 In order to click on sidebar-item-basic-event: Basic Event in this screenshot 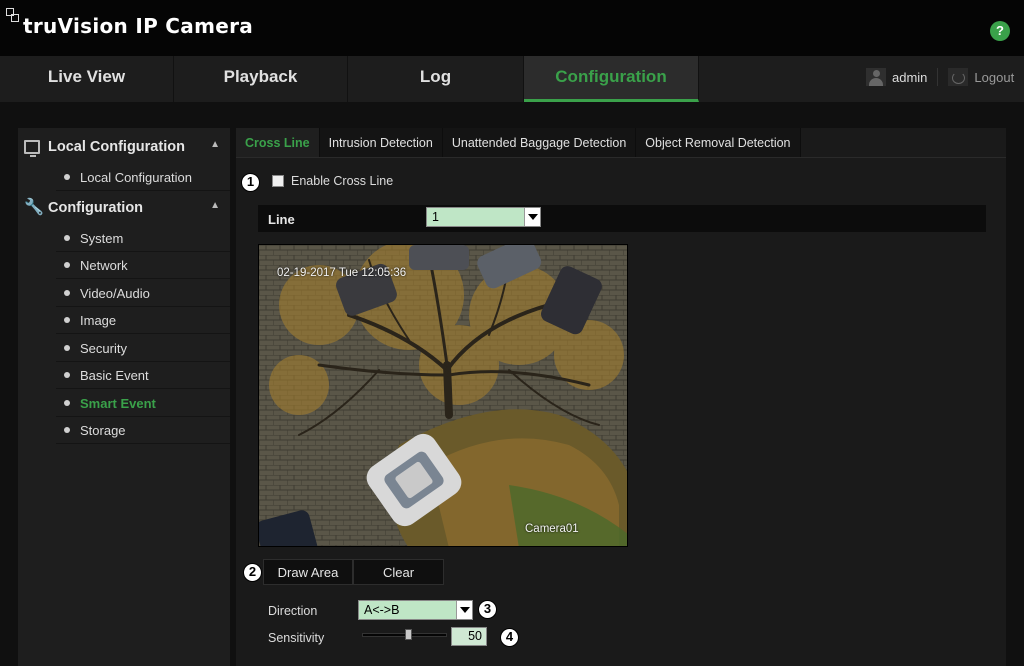, I will do `click(143, 375)`.